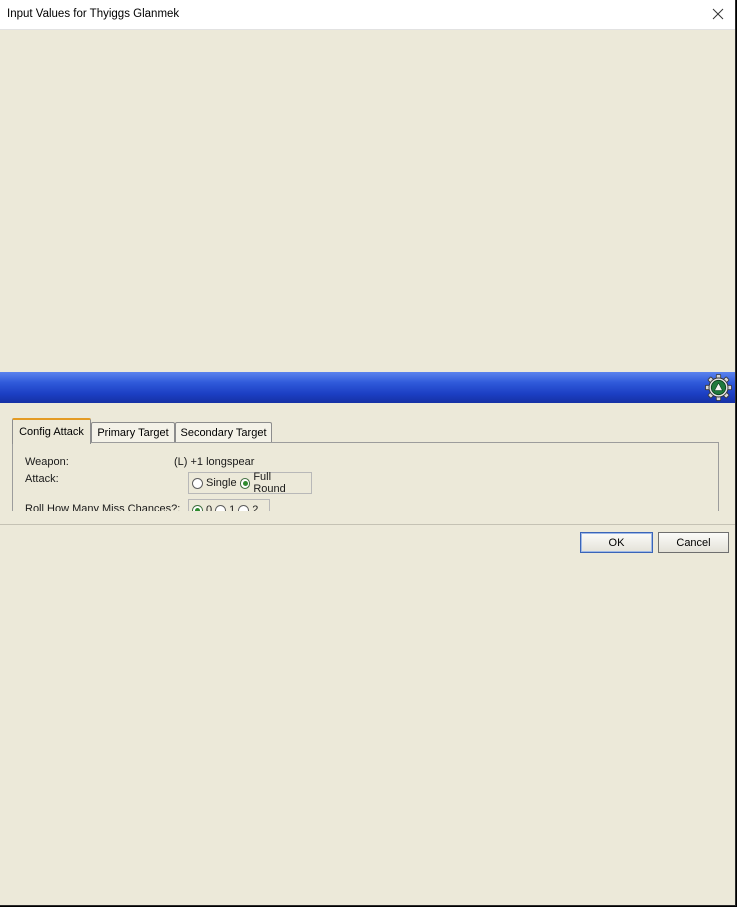 Image resolution: width=737 pixels, height=907 pixels. I want to click on close-icon, so click(718, 14).